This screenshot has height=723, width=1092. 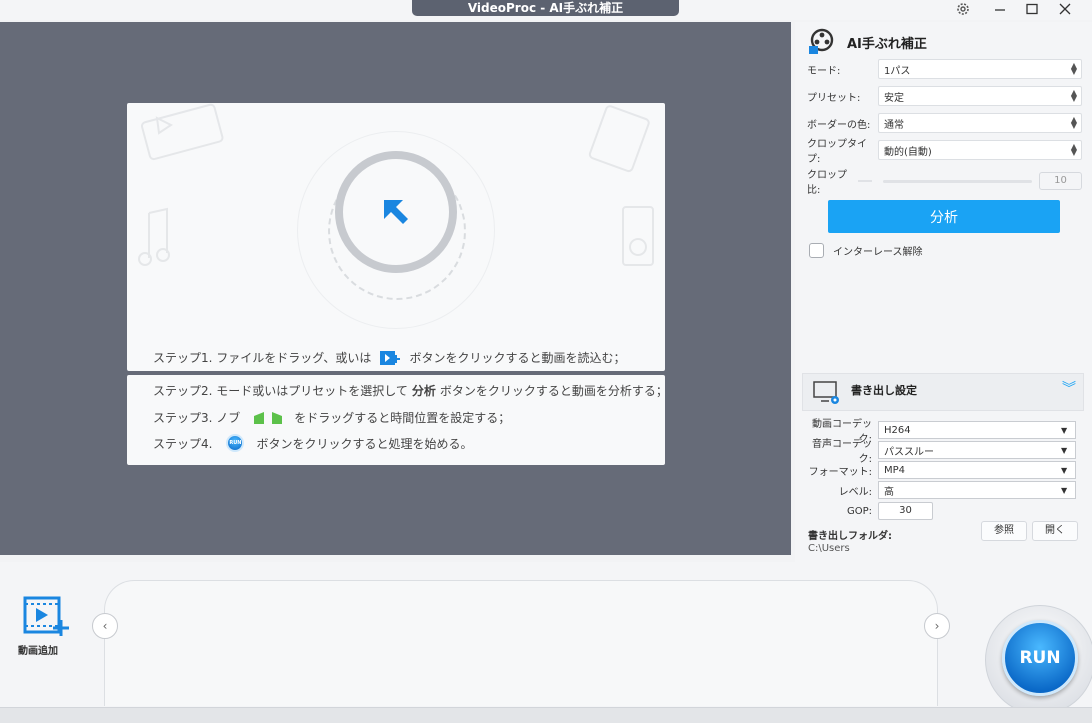 I want to click on film-strip-icon, so click(x=182, y=132).